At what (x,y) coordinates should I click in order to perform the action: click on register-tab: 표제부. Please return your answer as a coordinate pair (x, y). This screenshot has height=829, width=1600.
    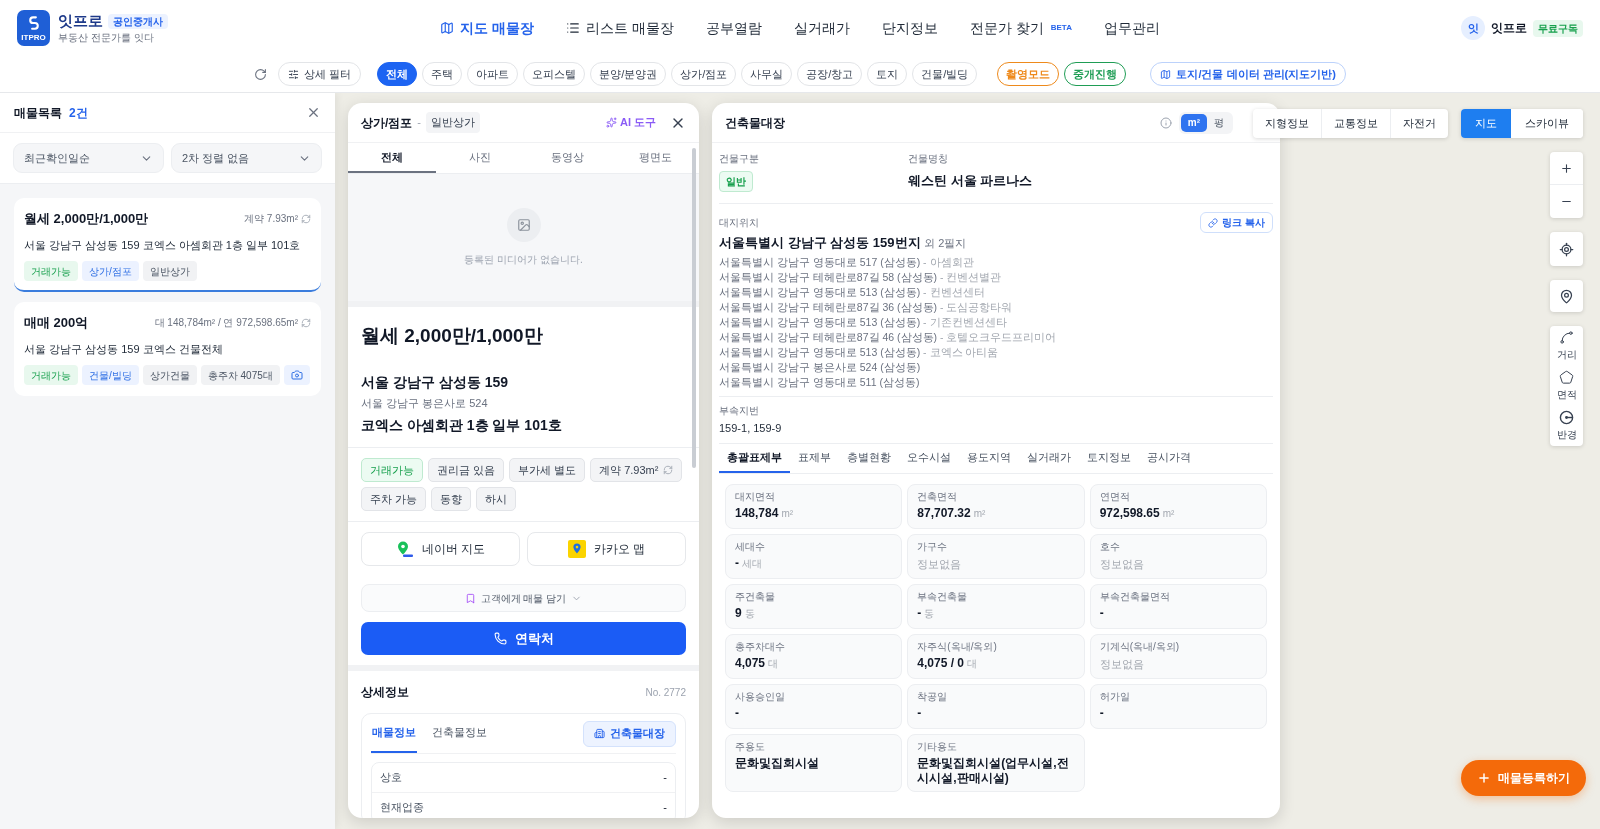
    Looking at the image, I should click on (814, 458).